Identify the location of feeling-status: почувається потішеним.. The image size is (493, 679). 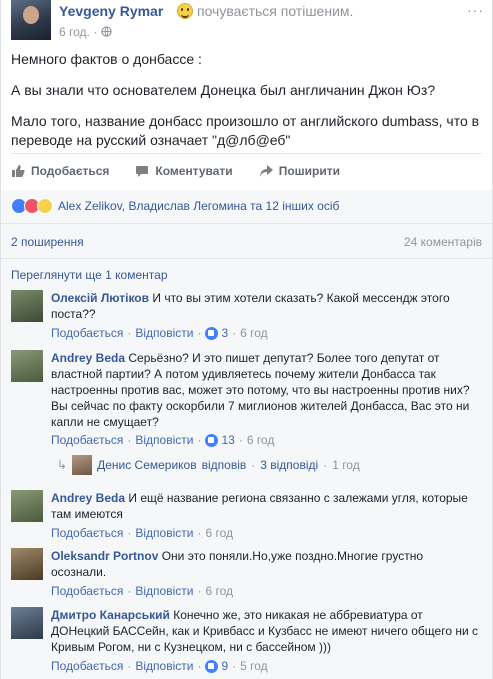
(265, 11).